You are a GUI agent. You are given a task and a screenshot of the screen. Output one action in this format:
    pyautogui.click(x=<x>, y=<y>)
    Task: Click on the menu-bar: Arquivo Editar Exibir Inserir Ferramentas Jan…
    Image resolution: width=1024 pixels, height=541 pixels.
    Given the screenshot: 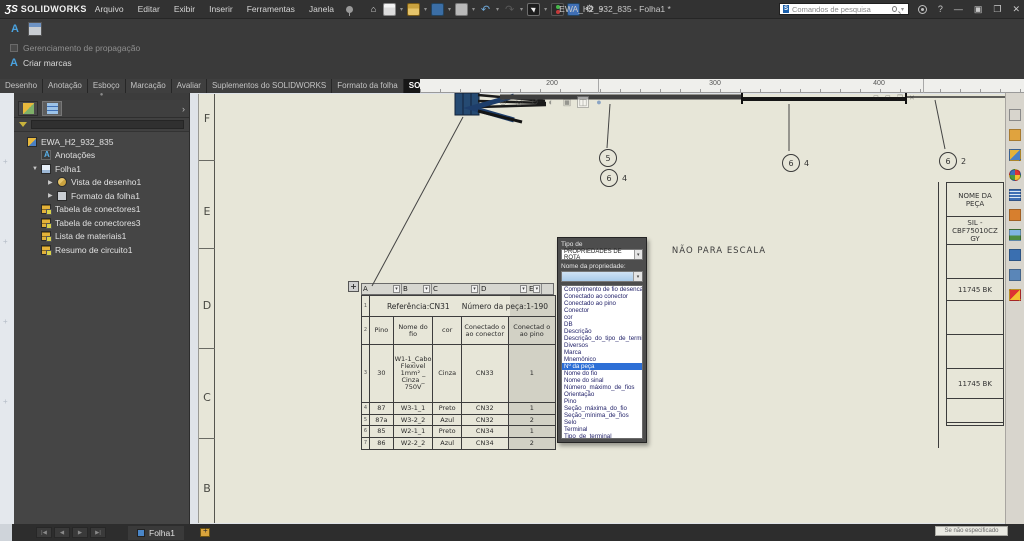 What is the action you would take?
    pyautogui.click(x=214, y=9)
    